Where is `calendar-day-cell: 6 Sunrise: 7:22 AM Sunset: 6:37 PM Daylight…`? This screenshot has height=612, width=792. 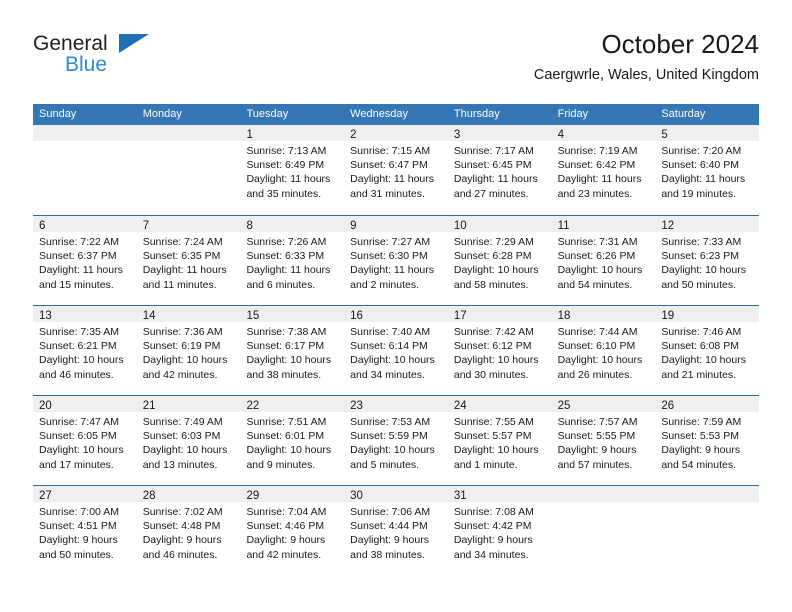
calendar-day-cell: 6 Sunrise: 7:22 AM Sunset: 6:37 PM Daylight… is located at coordinates (85, 260).